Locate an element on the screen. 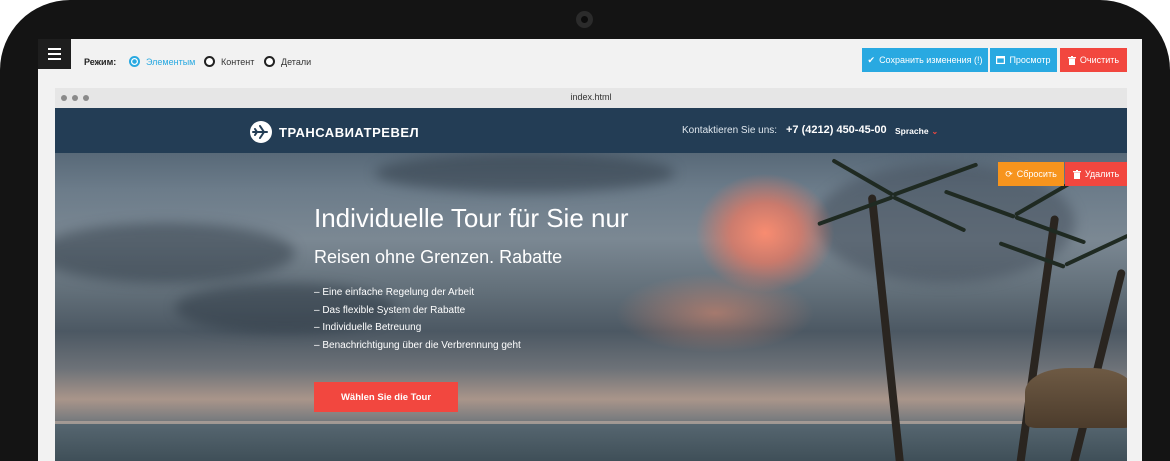  chevron-down-icon: ⌄ is located at coordinates (935, 131).